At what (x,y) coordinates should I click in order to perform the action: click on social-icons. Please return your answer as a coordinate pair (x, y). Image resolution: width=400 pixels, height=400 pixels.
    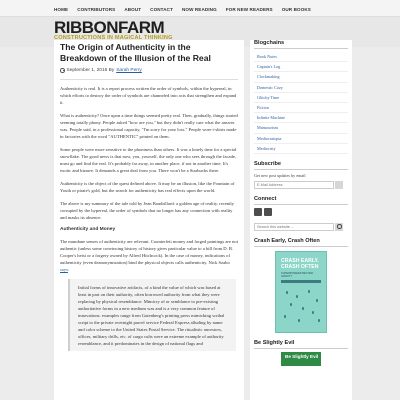
    Looking at the image, I should click on (301, 211).